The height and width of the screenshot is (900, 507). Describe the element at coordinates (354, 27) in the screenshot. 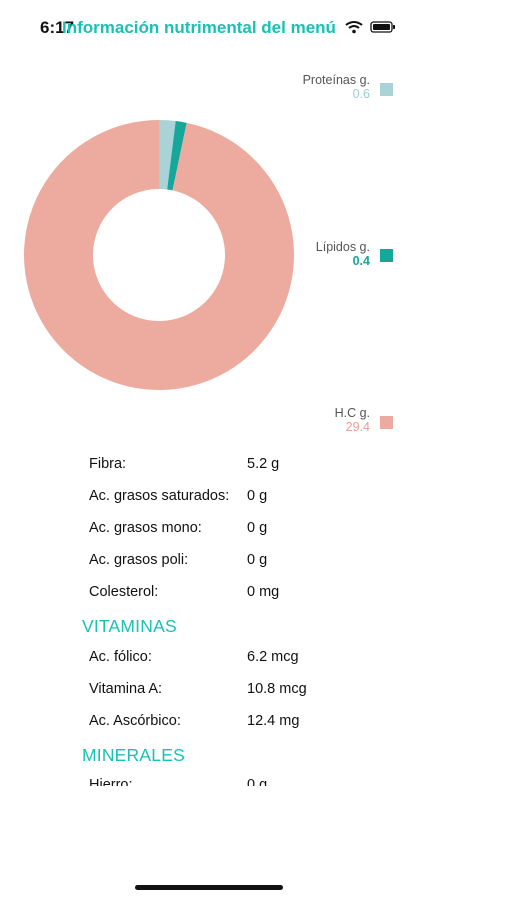

I see `wifi-icon` at that location.